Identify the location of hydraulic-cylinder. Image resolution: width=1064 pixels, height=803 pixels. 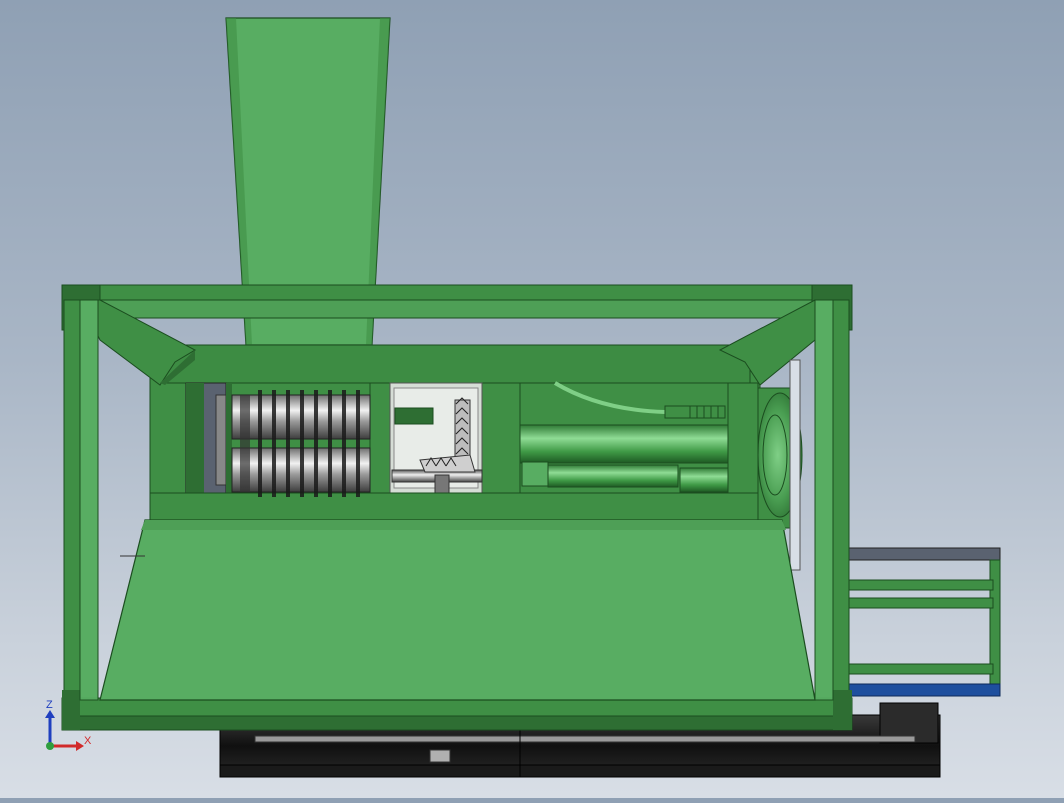
(624, 437).